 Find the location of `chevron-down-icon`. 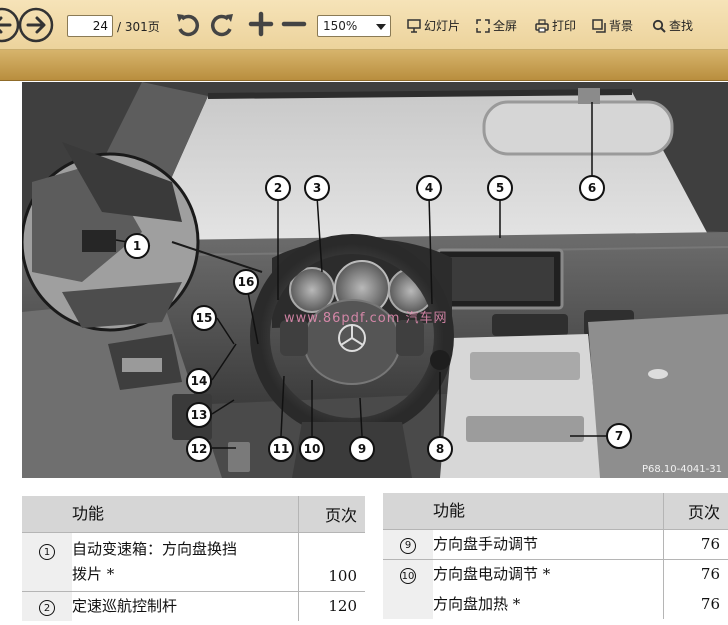

chevron-down-icon is located at coordinates (381, 27).